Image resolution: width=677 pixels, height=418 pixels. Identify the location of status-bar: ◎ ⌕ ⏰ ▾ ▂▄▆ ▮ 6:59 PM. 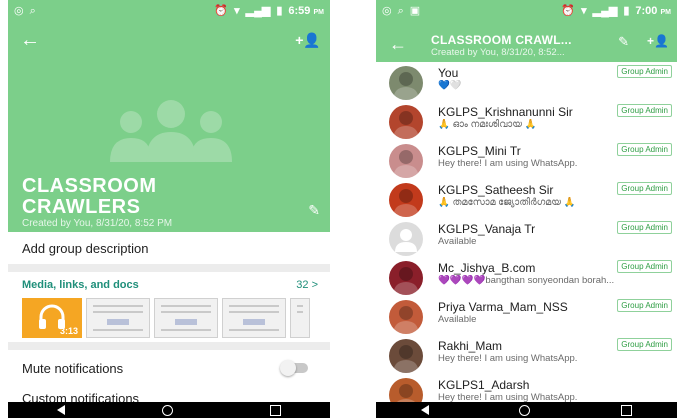
(169, 11).